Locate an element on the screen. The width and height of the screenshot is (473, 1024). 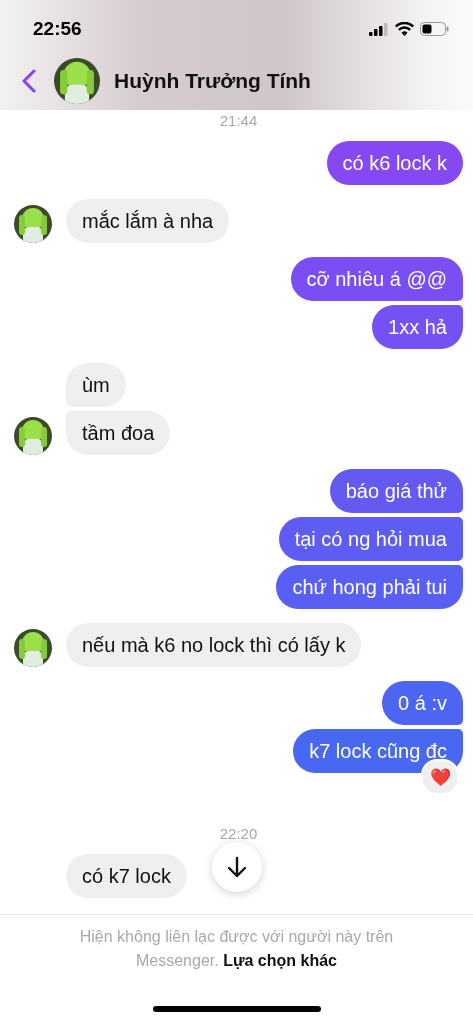
scroll-down-button is located at coordinates (237, 867).